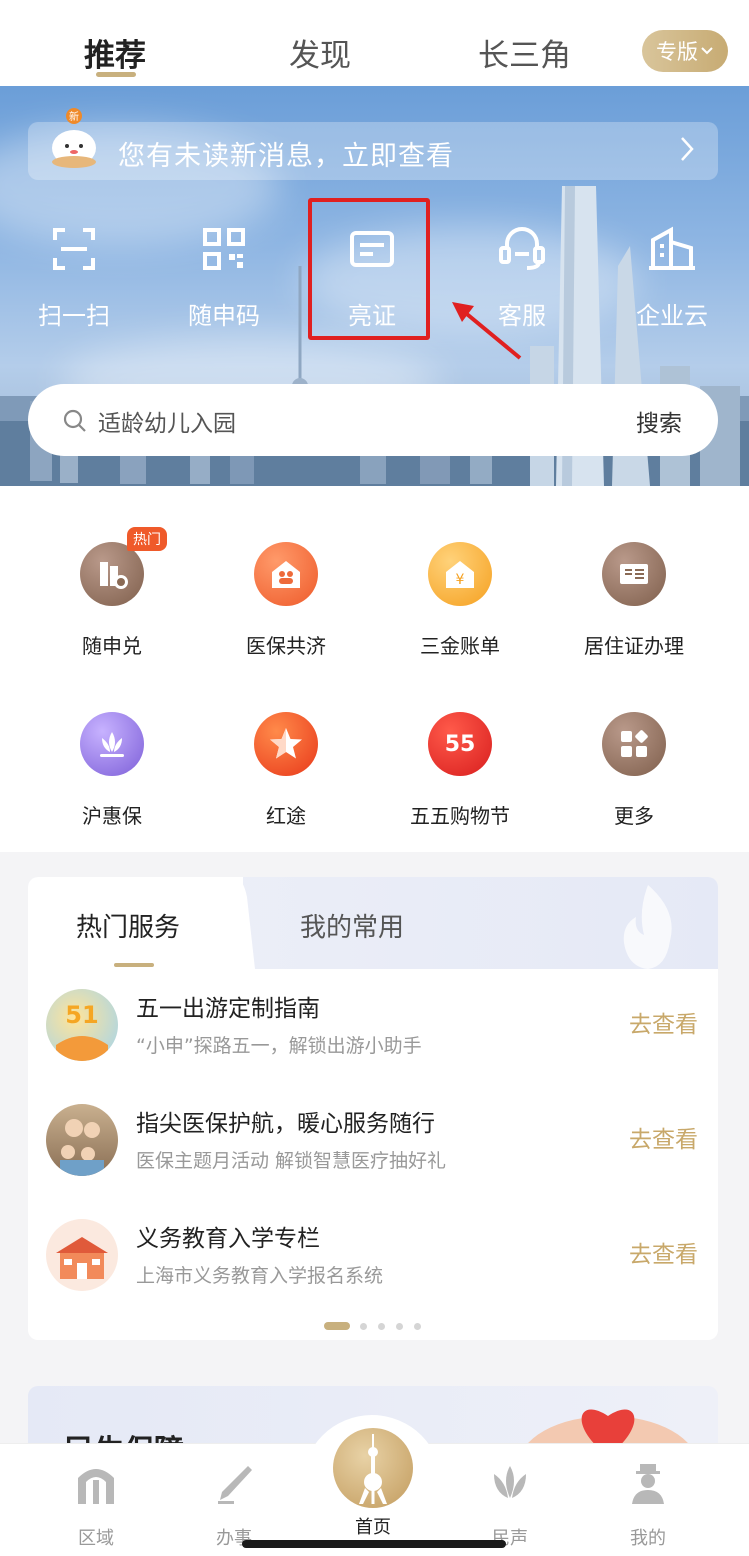  Describe the element at coordinates (279, 1046) in the screenshot. I see `service-subtitle: “小申”探路五一，解锁出游小助手` at that location.